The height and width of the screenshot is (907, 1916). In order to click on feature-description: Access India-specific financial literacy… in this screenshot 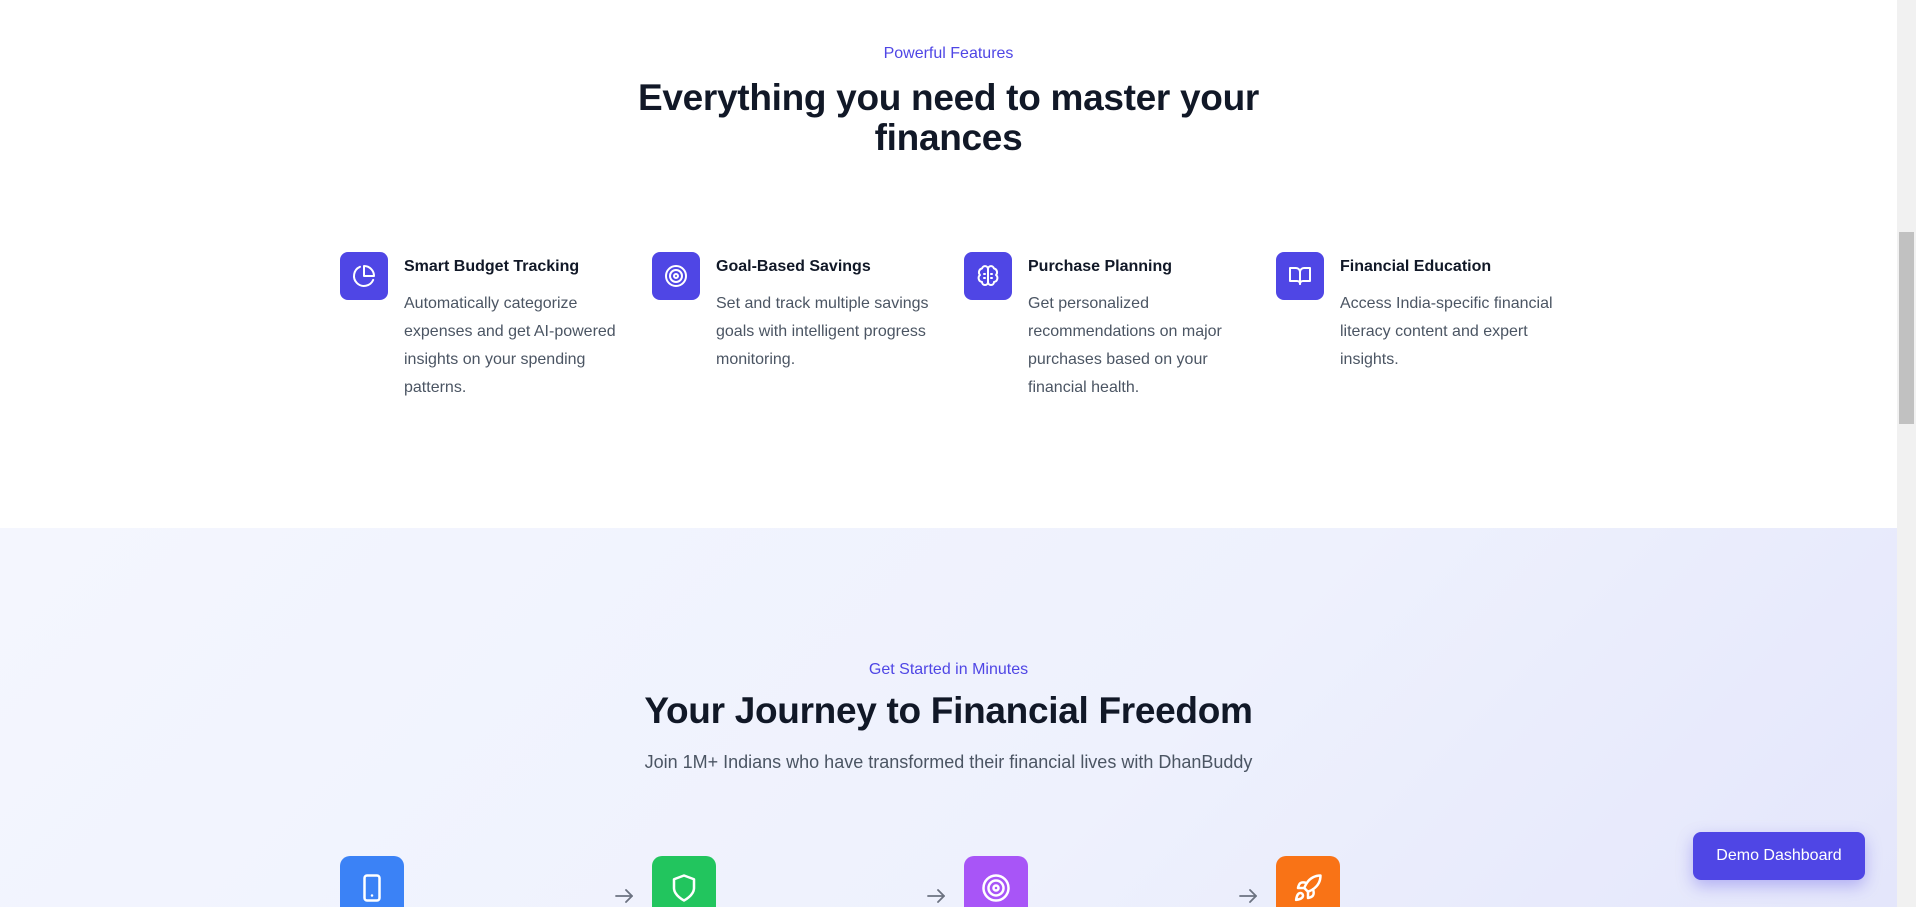, I will do `click(1446, 331)`.